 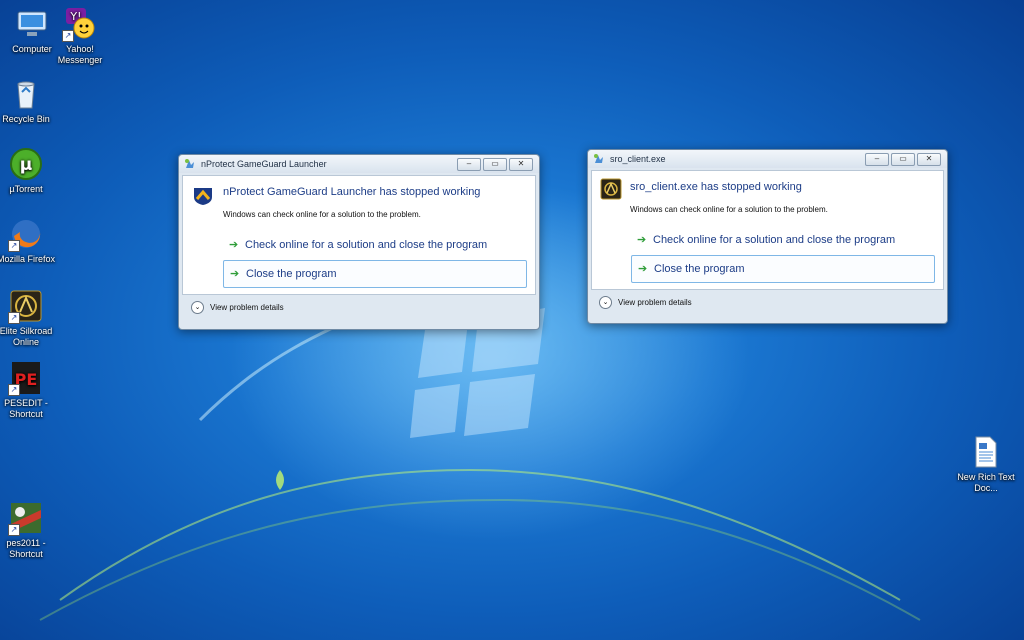 What do you see at coordinates (26, 378) in the screenshot?
I see `pesedit-icon: PE ↗` at bounding box center [26, 378].